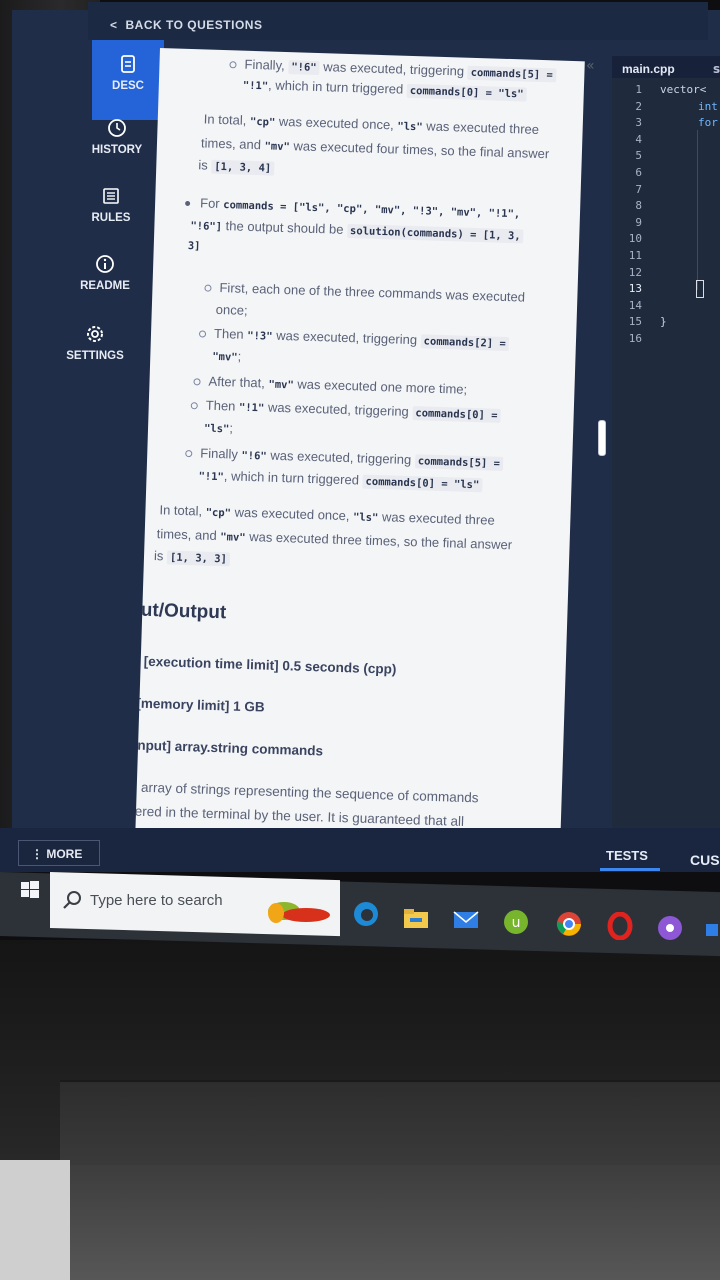  Describe the element at coordinates (620, 926) in the screenshot. I see `opera-icon` at that location.